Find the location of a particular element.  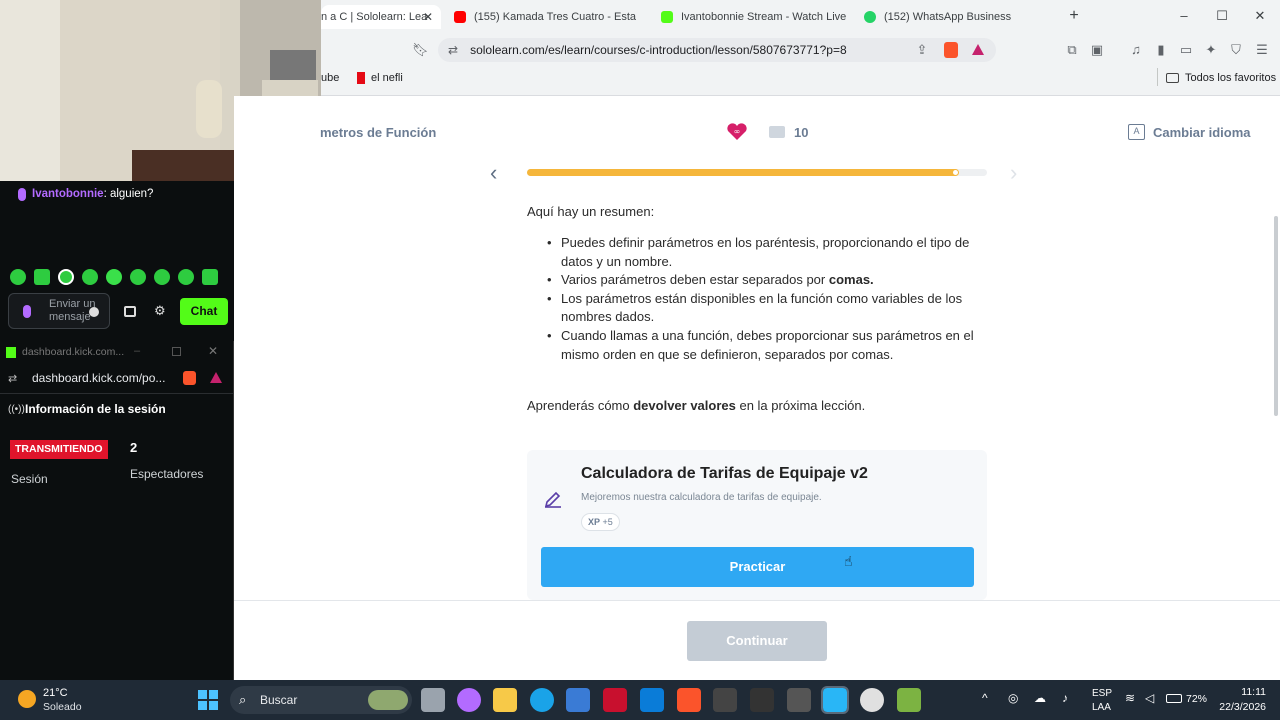

edge-icon is located at coordinates (542, 700).